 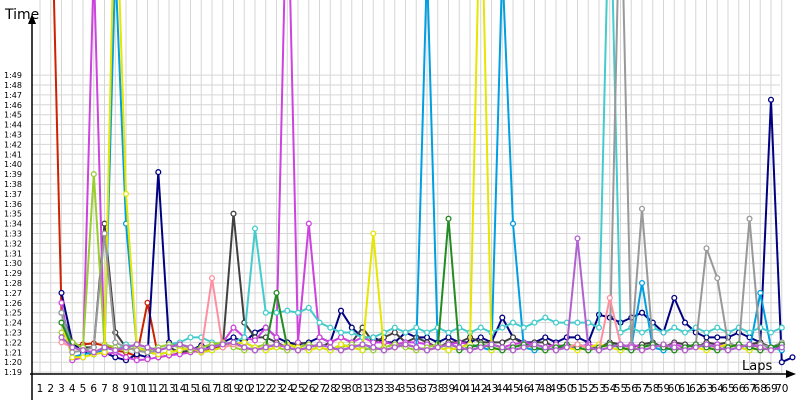 What do you see at coordinates (72, 389) in the screenshot?
I see `x-tick-label: 4` at bounding box center [72, 389].